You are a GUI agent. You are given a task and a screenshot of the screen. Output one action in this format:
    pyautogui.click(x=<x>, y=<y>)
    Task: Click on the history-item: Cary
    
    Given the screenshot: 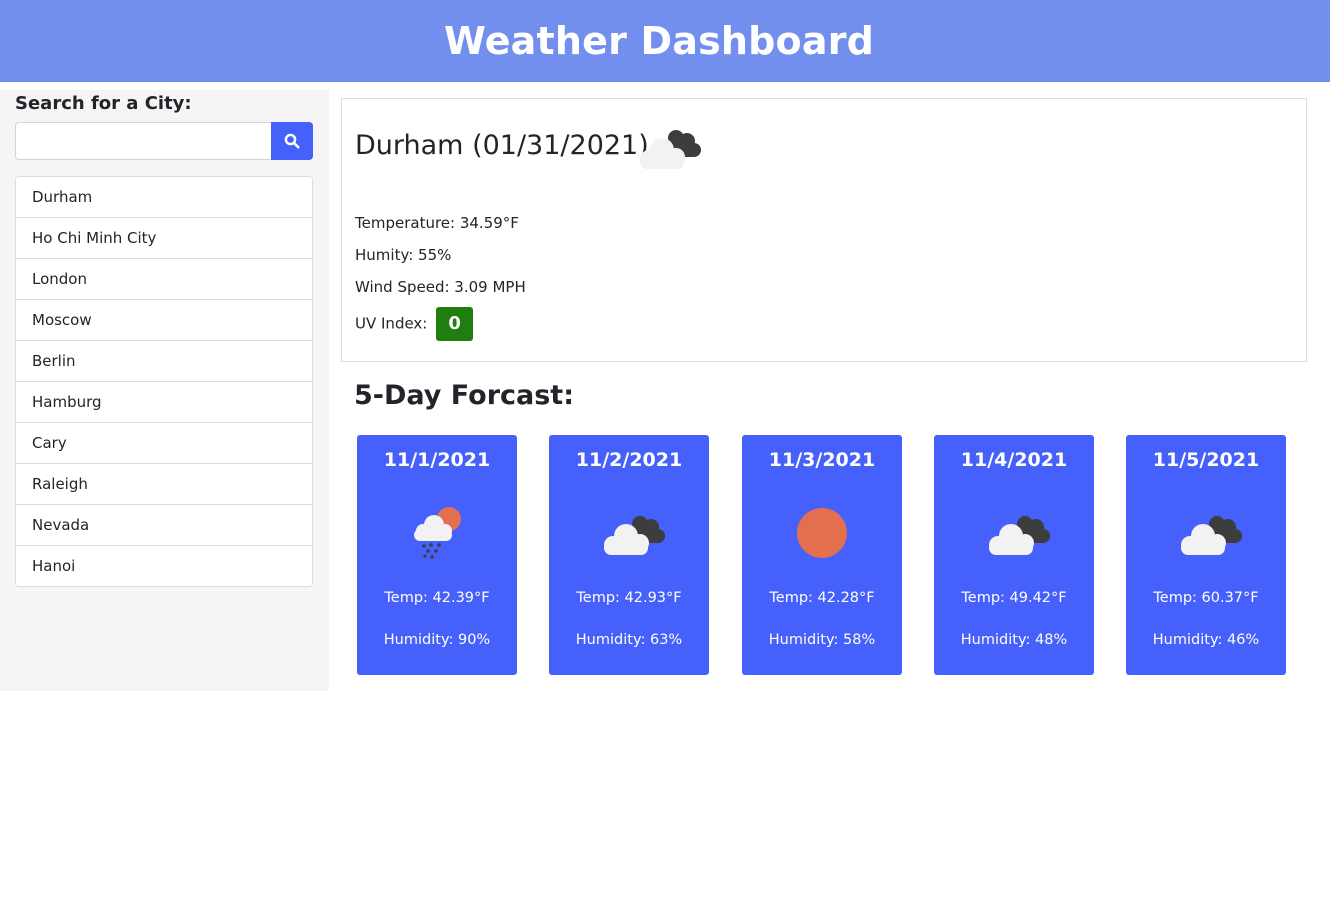 What is the action you would take?
    pyautogui.click(x=164, y=442)
    